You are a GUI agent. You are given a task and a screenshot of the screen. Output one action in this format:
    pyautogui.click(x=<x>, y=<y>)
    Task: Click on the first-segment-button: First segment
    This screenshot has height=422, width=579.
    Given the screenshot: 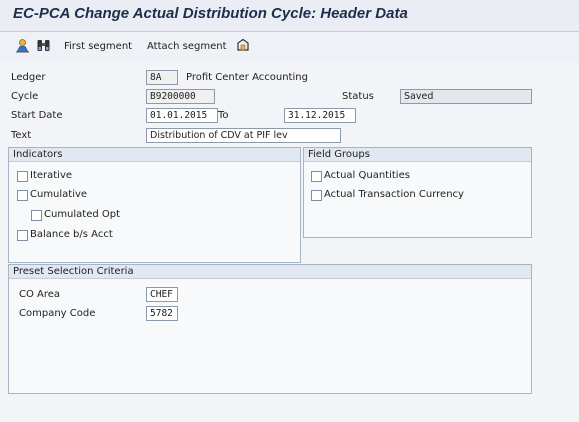 What is the action you would take?
    pyautogui.click(x=98, y=46)
    